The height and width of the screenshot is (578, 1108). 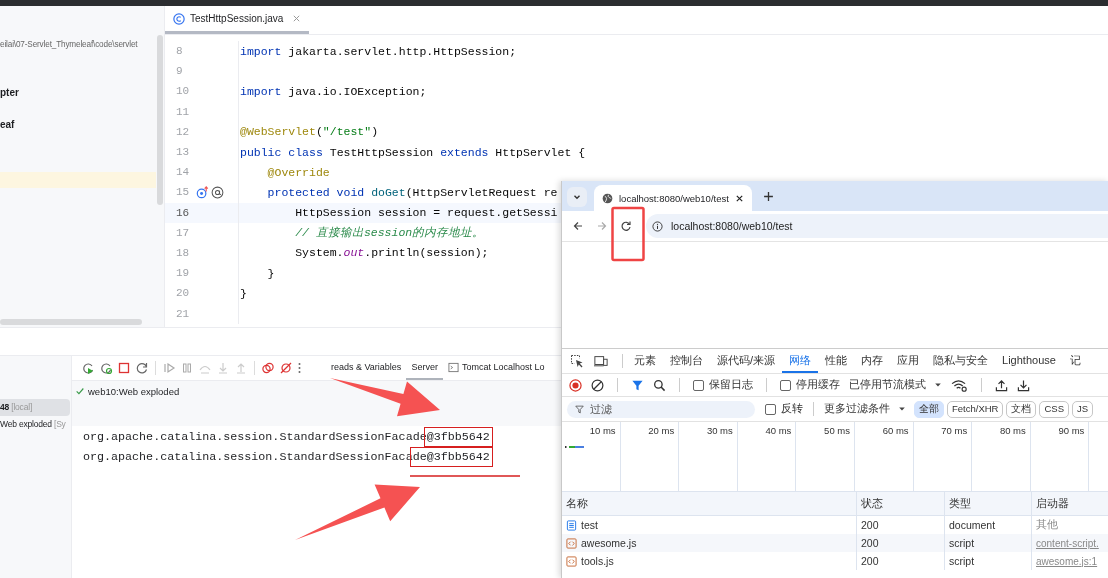 I want to click on initiator-link: awesome.js:1, so click(x=1067, y=561).